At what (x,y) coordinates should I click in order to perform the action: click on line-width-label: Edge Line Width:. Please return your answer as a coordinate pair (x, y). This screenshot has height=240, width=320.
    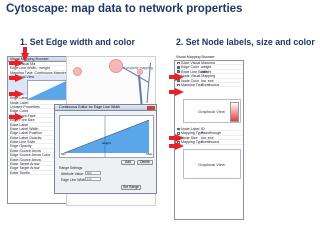
    Looking at the image, I should click on (74, 180).